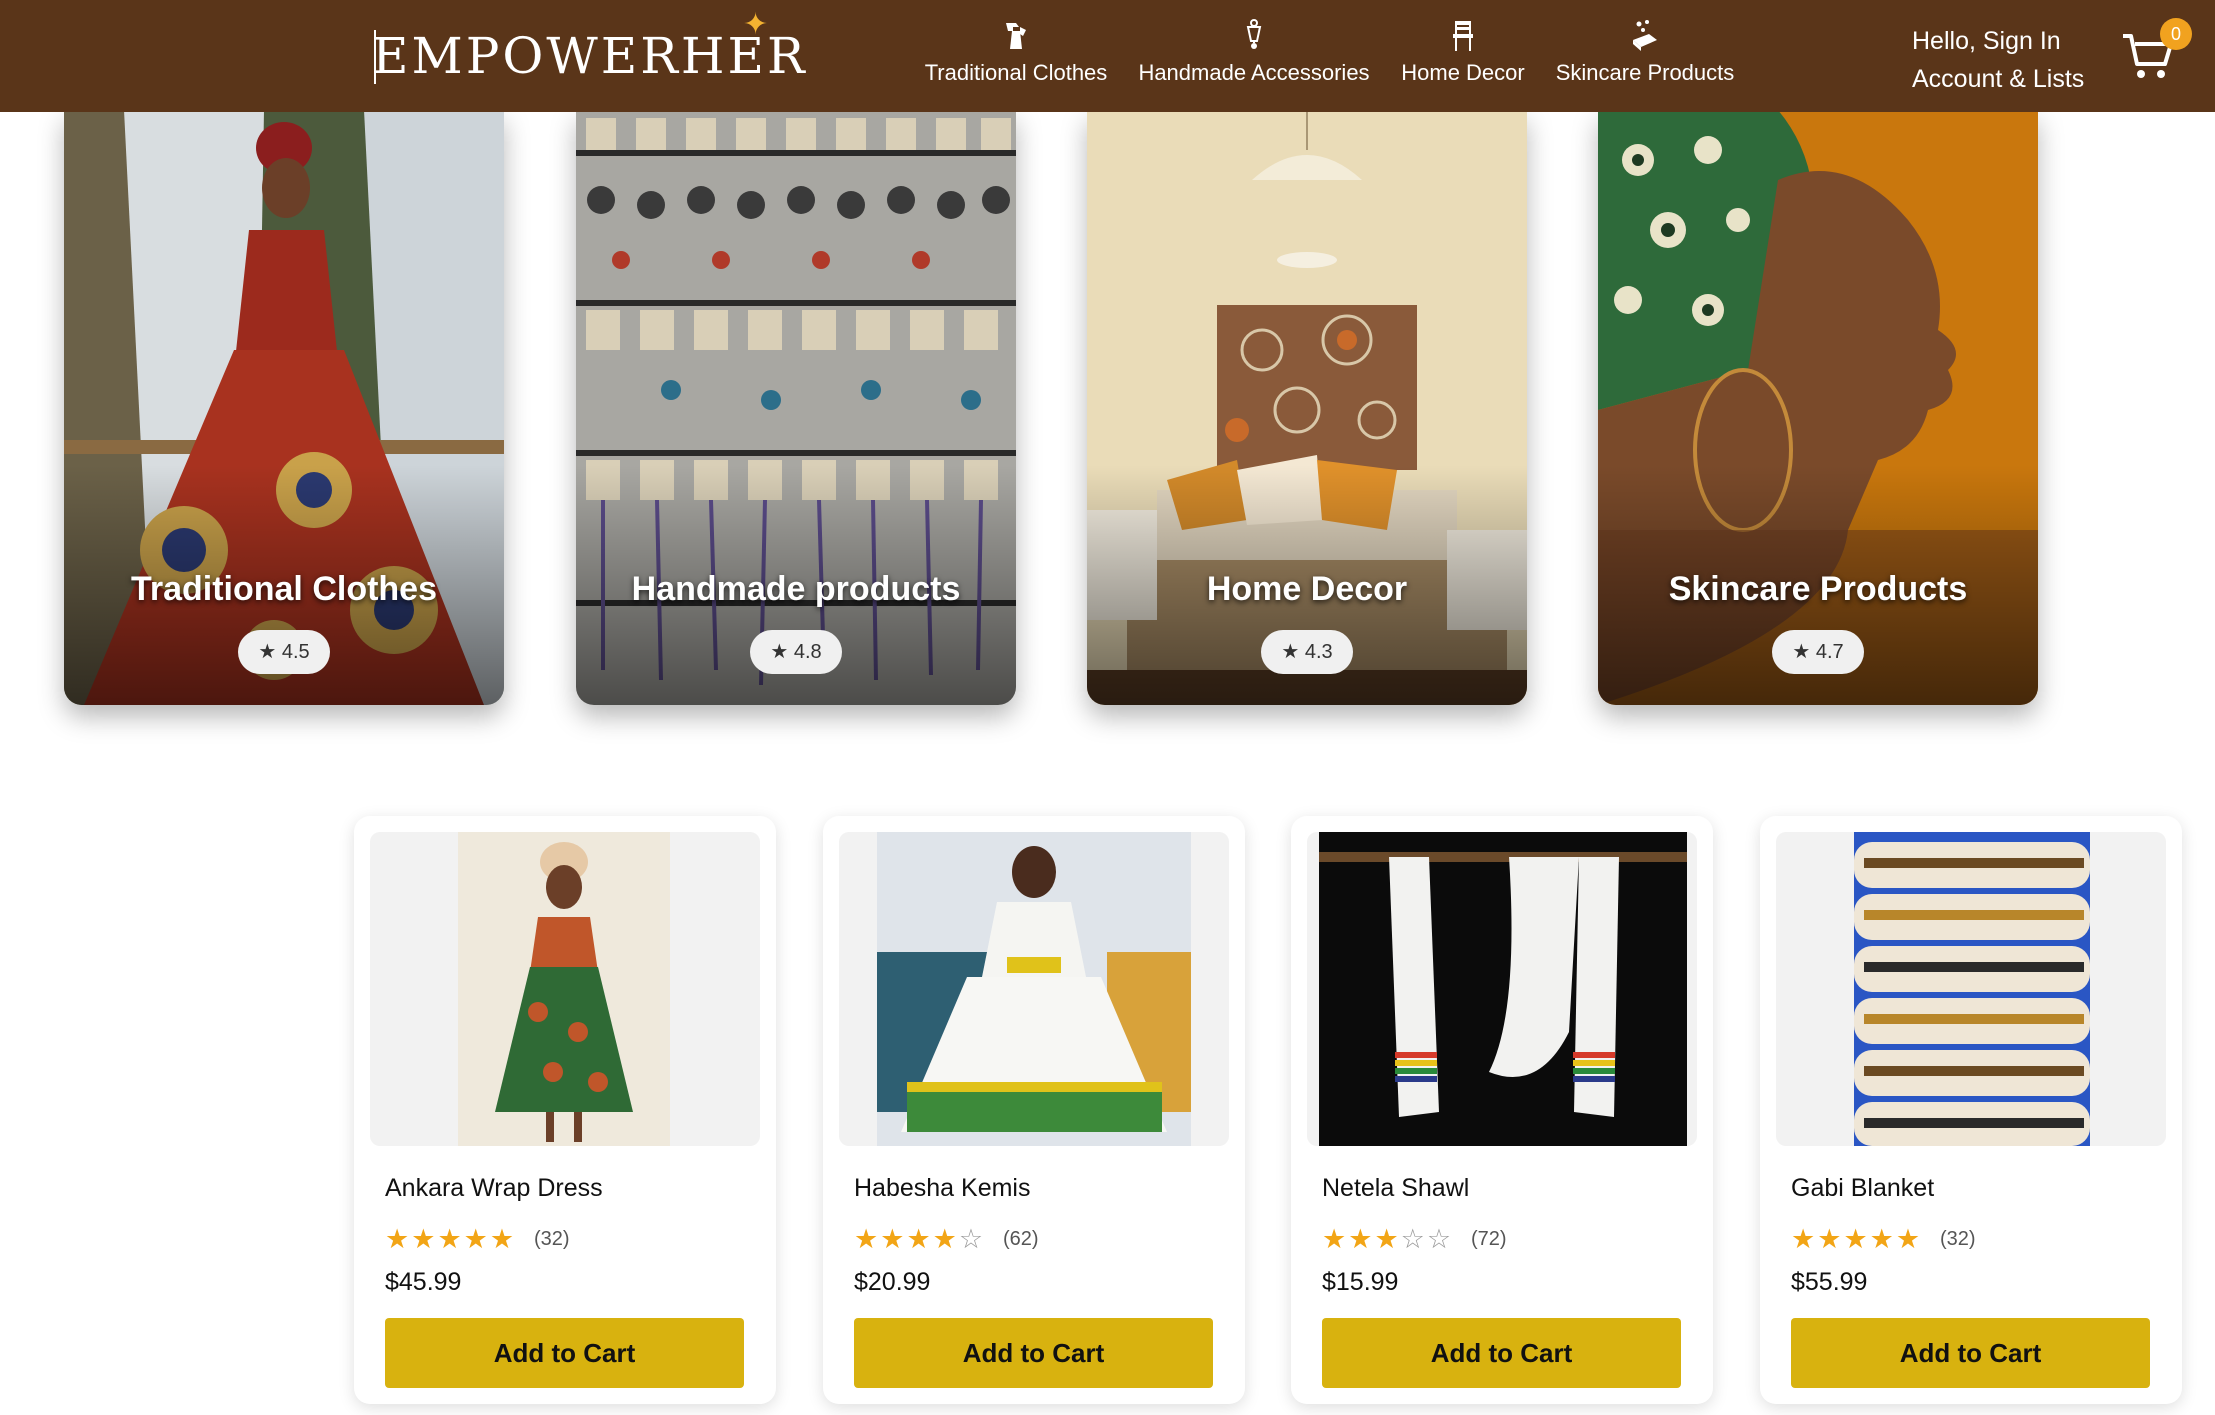  What do you see at coordinates (1307, 652) in the screenshot?
I see `category-rating-badge: ★ 4.3` at bounding box center [1307, 652].